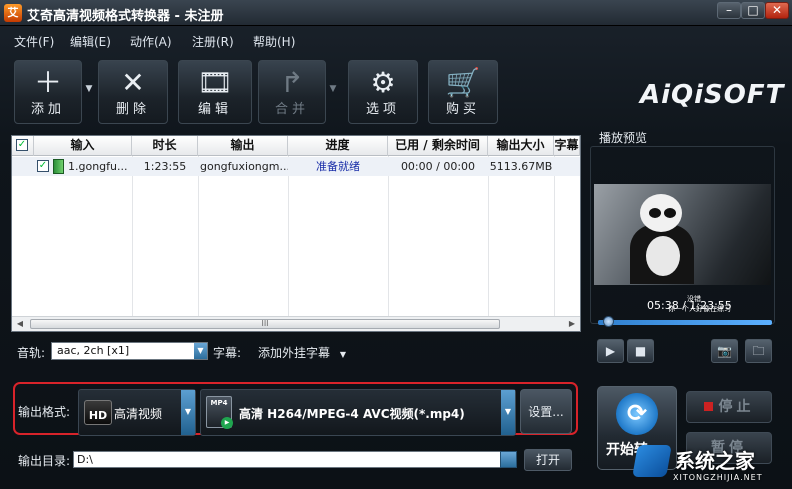 Image resolution: width=792 pixels, height=489 pixels. I want to click on preview-title: 播放预览, so click(623, 138).